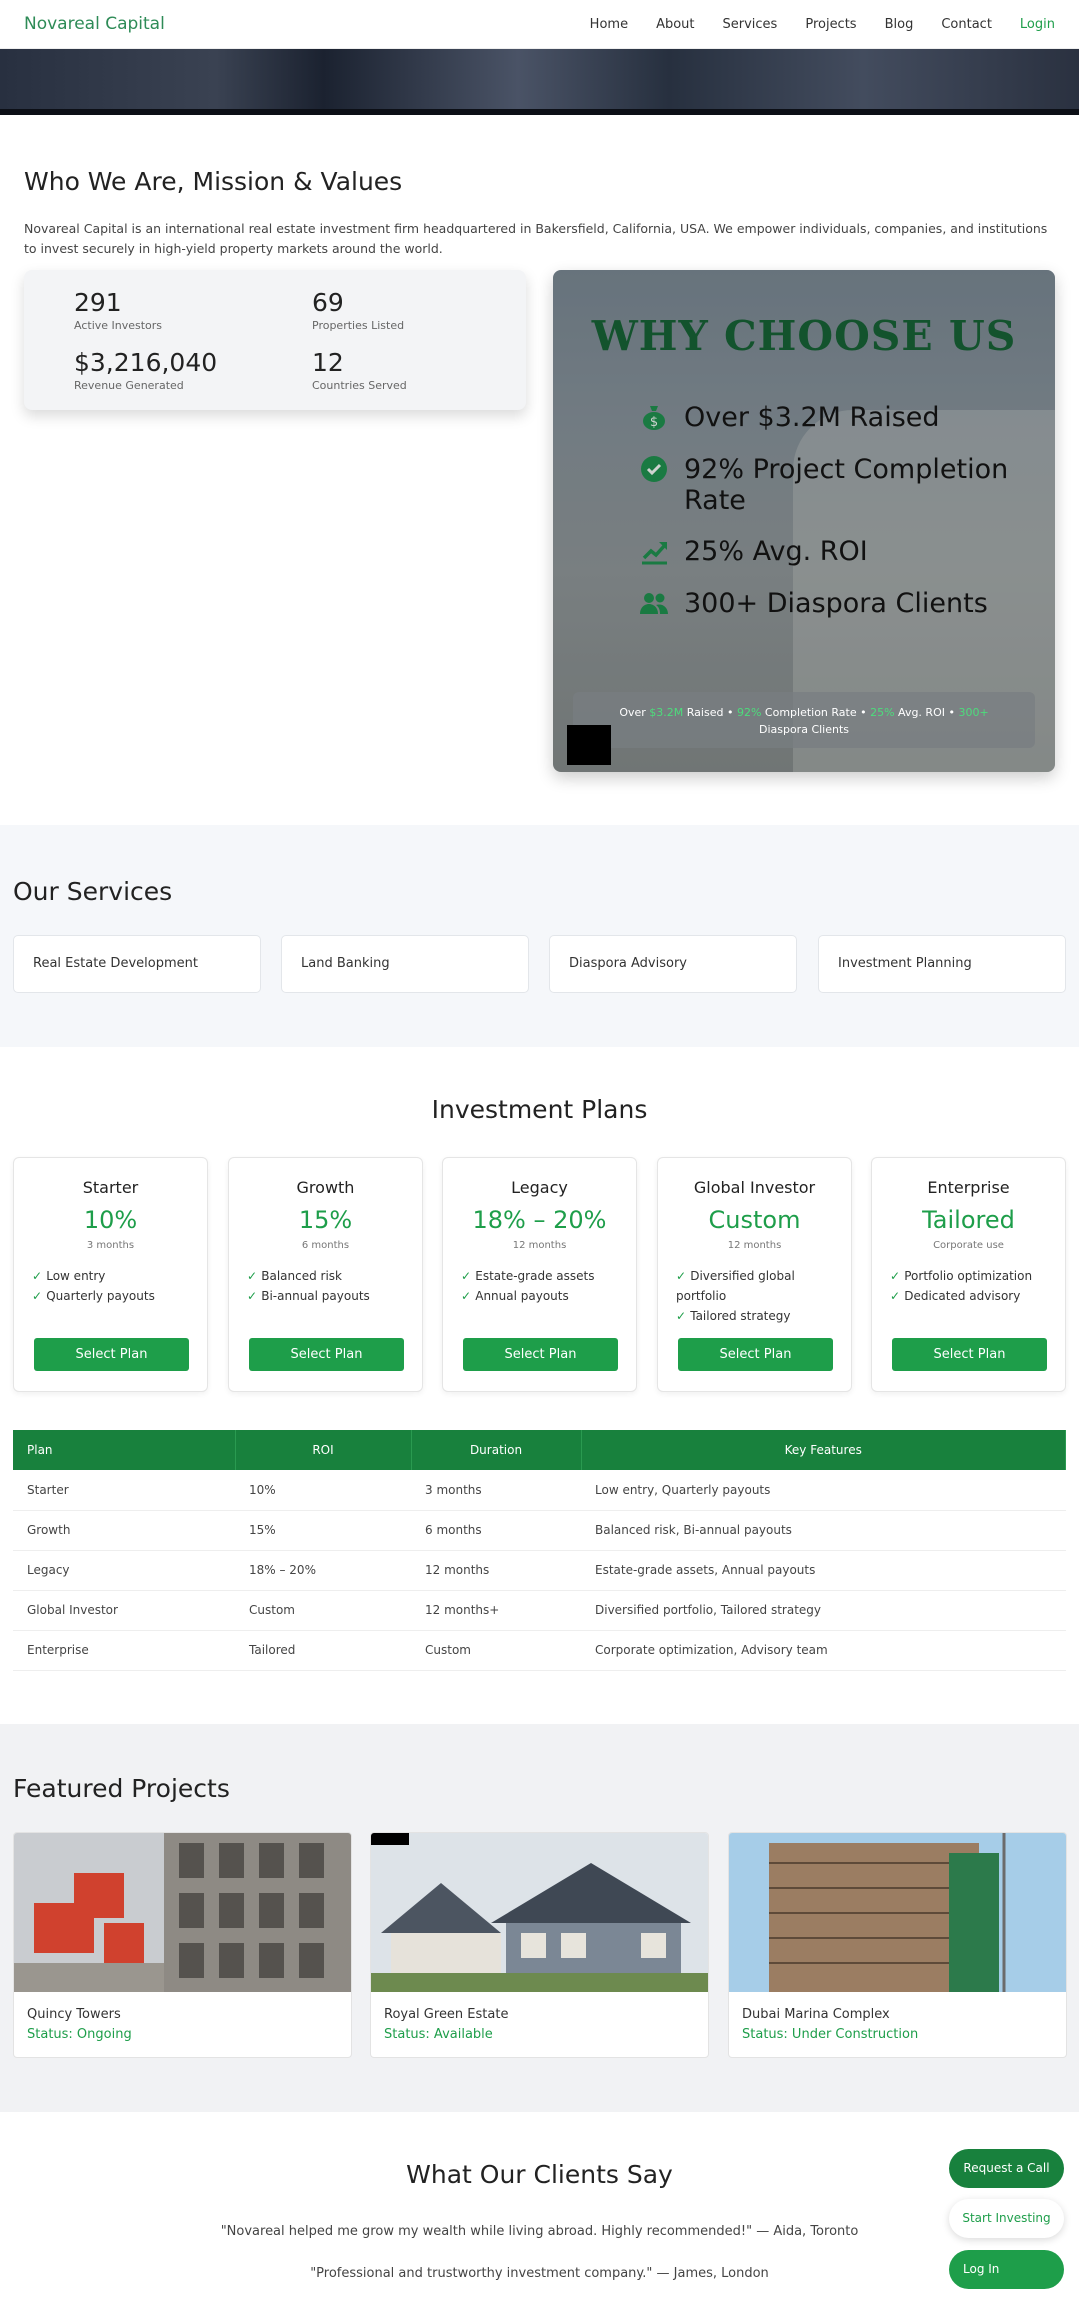 Image resolution: width=1079 pixels, height=2304 pixels. What do you see at coordinates (358, 325) in the screenshot?
I see `stat-label: Properties Listed` at bounding box center [358, 325].